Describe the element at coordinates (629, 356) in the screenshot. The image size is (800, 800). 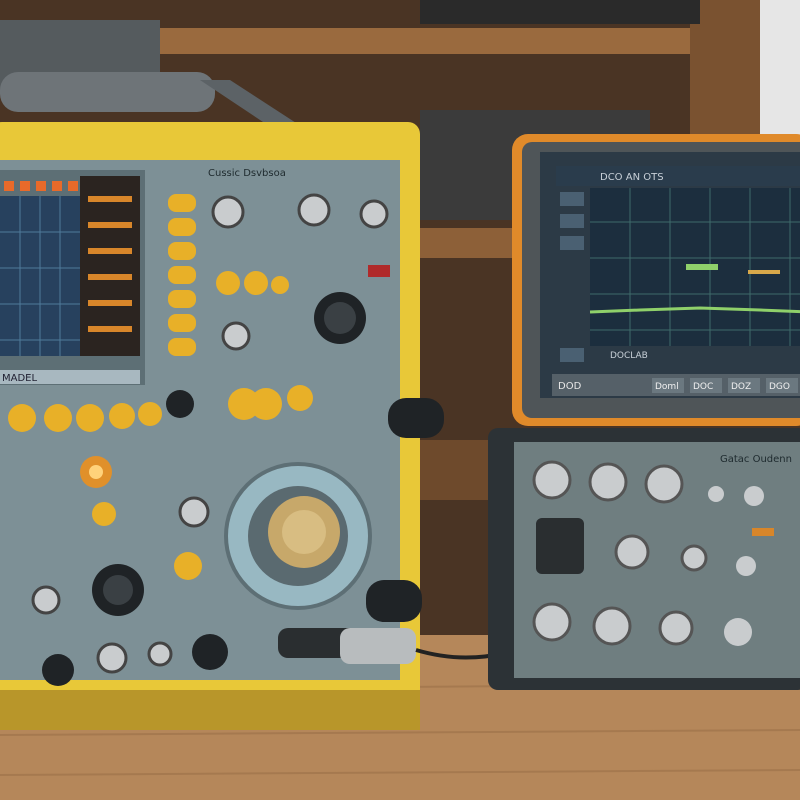
I see `scope-bottom-readout: DOCLAB` at that location.